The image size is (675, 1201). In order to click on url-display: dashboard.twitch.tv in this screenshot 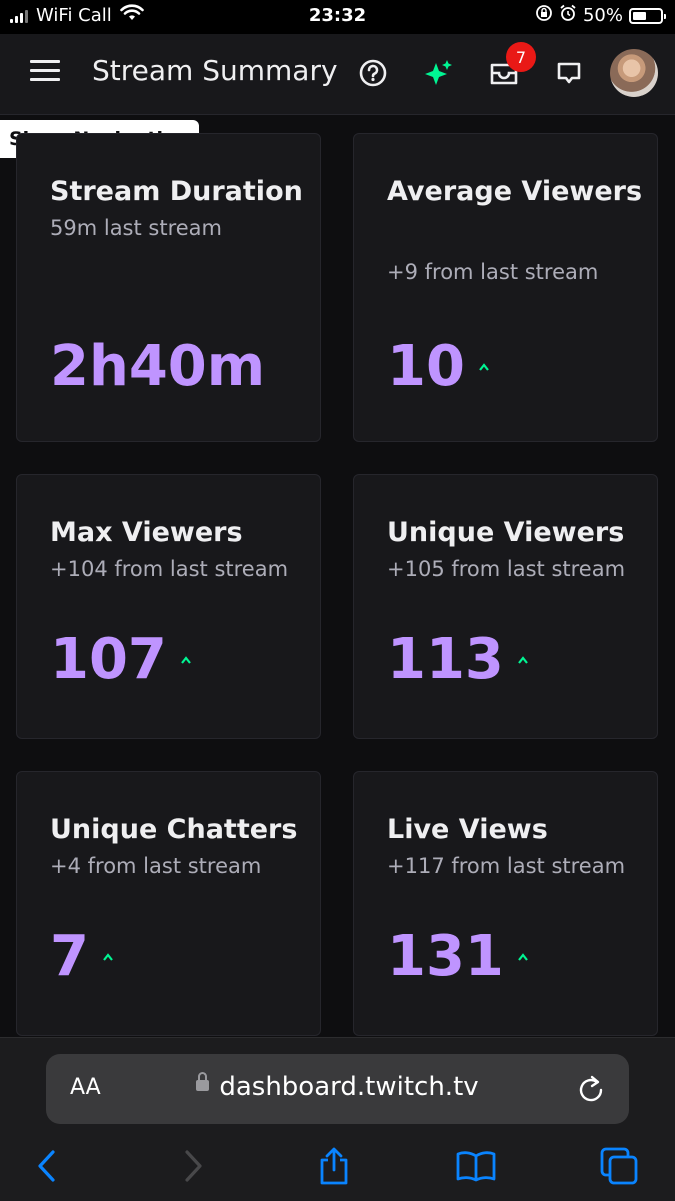, I will do `click(337, 1087)`.